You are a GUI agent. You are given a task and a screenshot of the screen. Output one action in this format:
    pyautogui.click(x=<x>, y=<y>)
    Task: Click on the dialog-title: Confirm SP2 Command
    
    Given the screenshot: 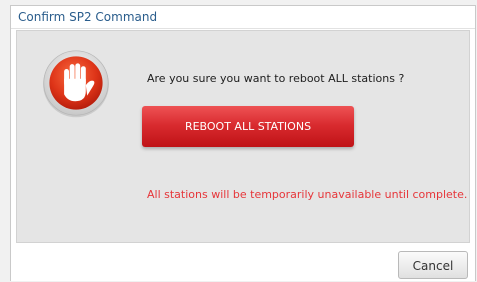 What is the action you would take?
    pyautogui.click(x=88, y=17)
    